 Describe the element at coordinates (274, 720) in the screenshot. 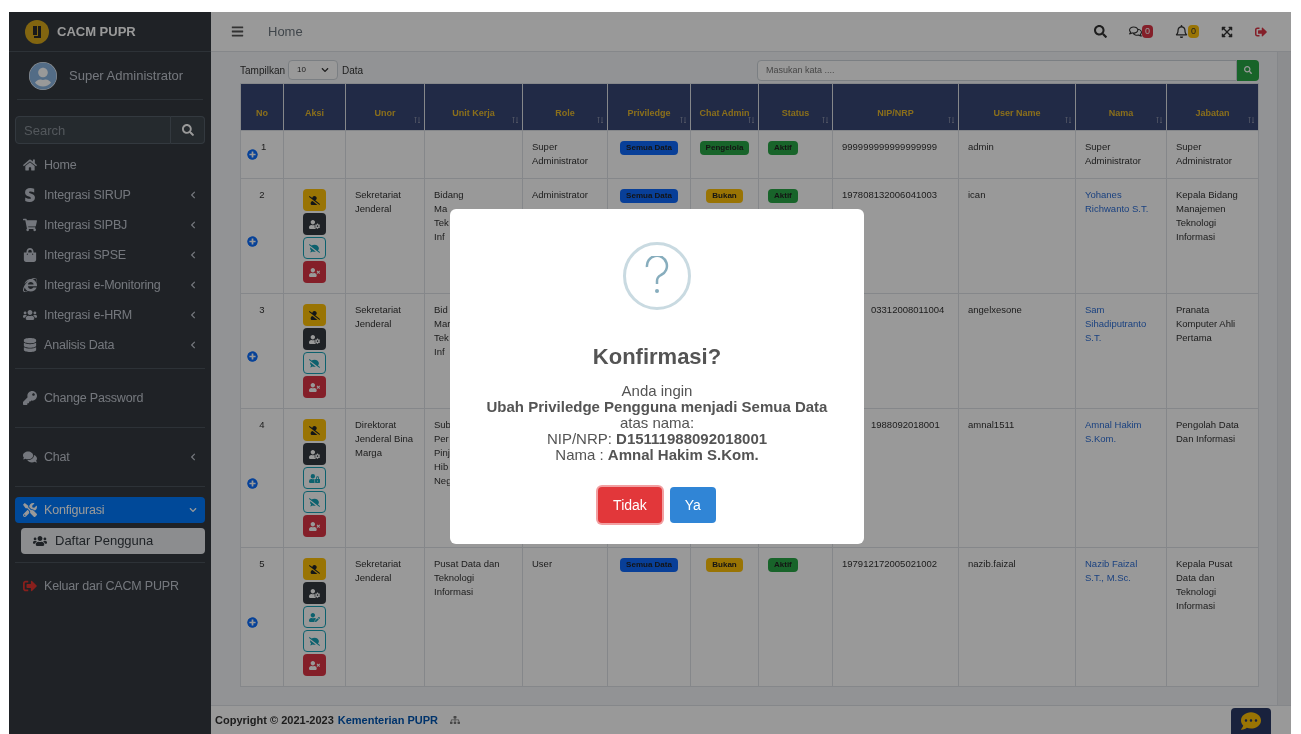

I see `copyright-text: Copyright © 2021-2023` at that location.